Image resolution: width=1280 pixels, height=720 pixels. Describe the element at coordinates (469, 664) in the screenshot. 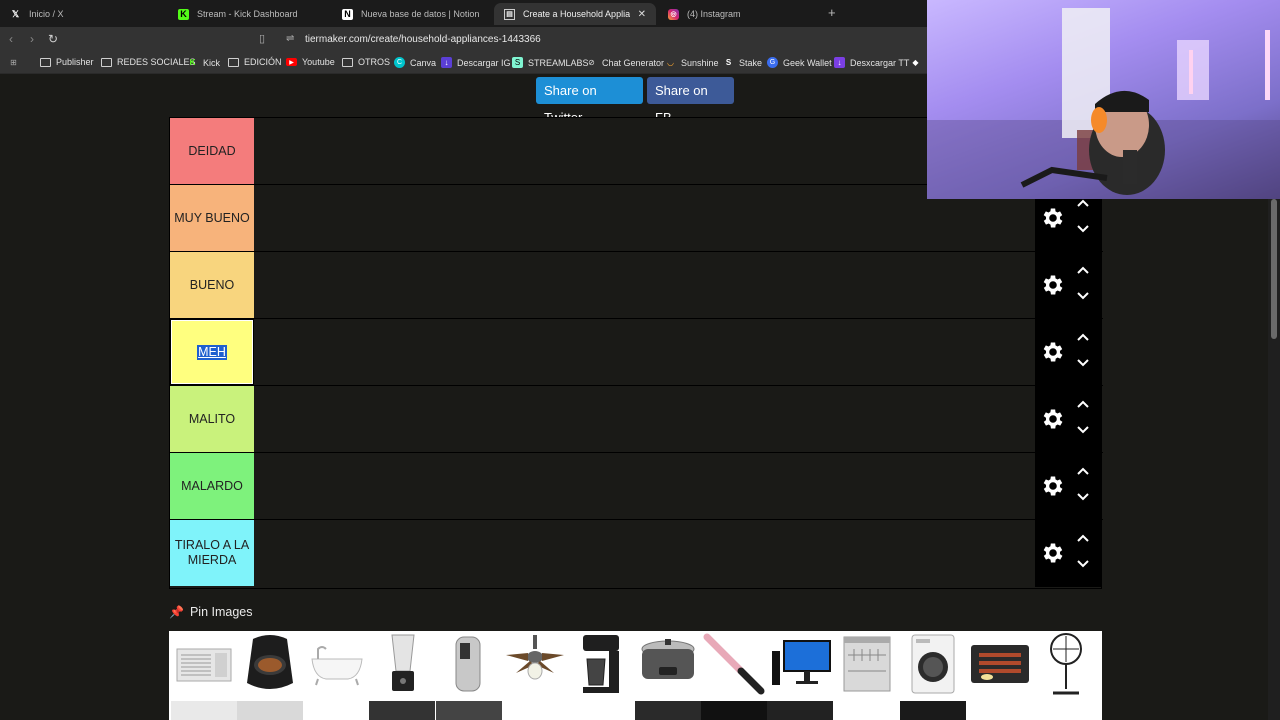

I see `can-opener-image` at that location.